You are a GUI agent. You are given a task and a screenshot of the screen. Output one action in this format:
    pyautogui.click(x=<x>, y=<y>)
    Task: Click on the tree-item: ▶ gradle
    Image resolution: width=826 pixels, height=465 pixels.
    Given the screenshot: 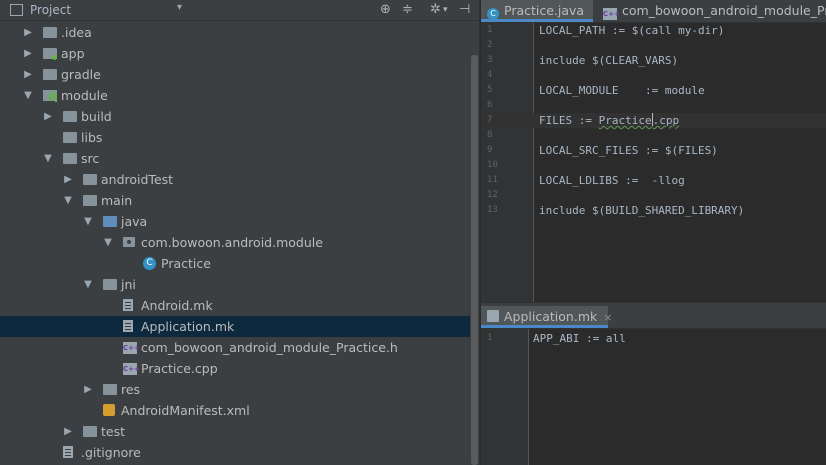 What is the action you would take?
    pyautogui.click(x=235, y=74)
    